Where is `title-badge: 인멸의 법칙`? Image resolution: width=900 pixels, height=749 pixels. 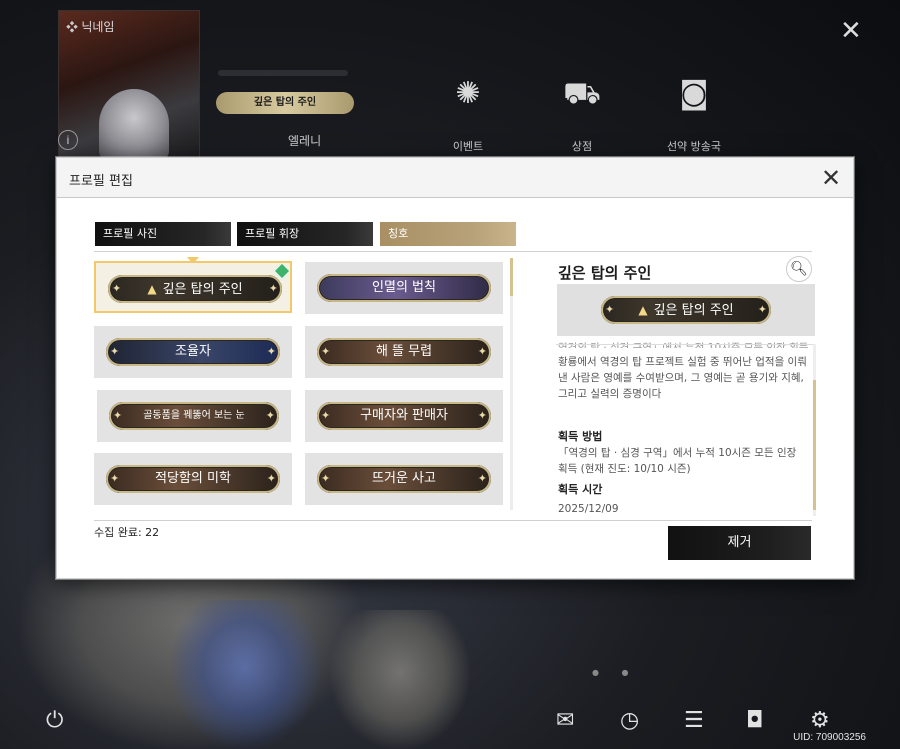 title-badge: 인멸의 법칙 is located at coordinates (404, 288).